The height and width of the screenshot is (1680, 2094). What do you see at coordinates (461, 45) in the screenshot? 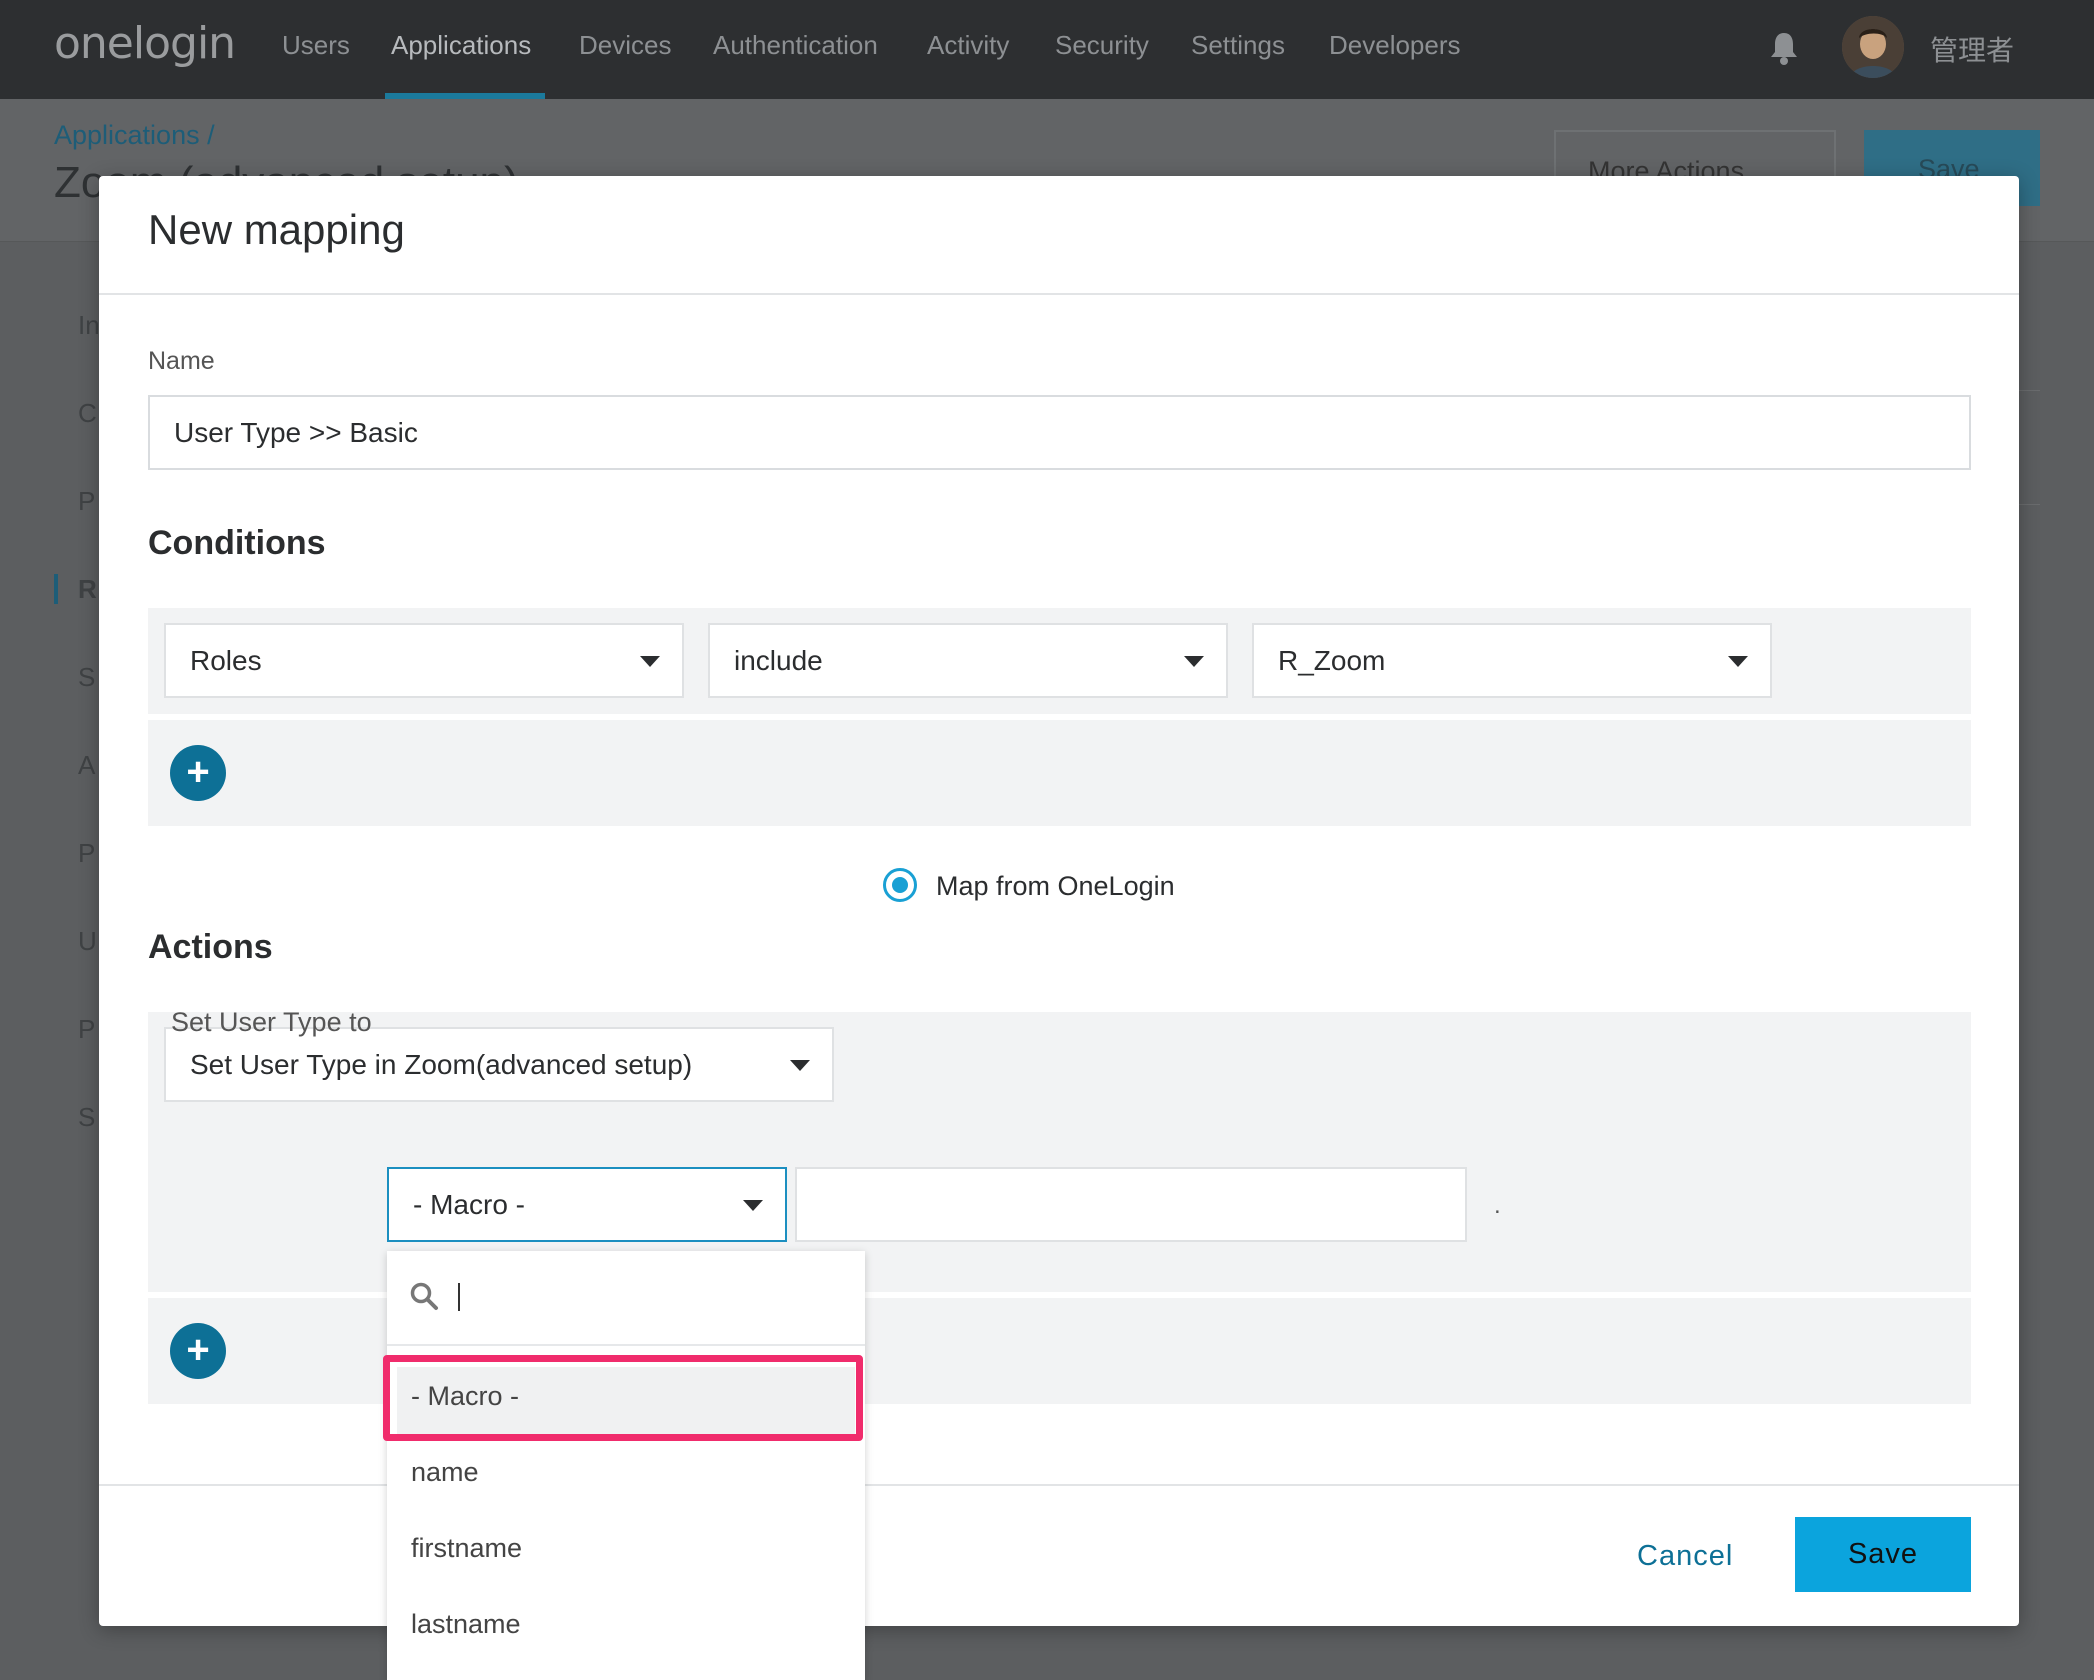
I see `nav-item-applications: Applications` at bounding box center [461, 45].